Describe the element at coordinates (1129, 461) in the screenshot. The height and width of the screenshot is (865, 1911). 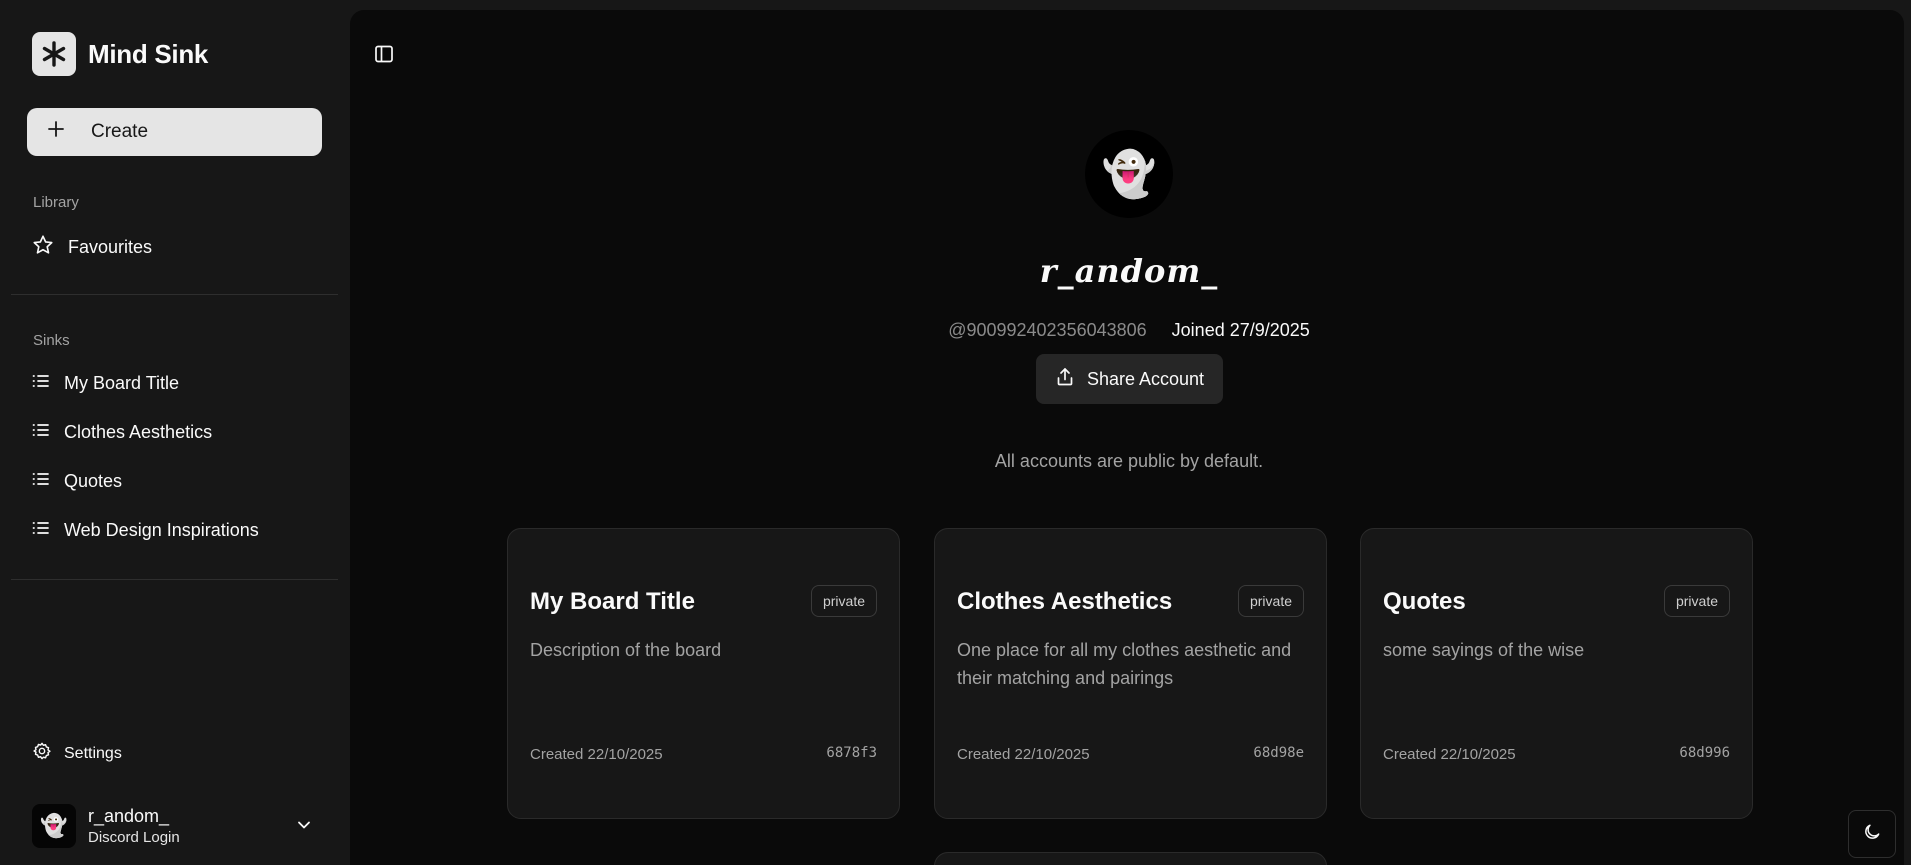
I see `public-note: All accounts are public by default.` at that location.